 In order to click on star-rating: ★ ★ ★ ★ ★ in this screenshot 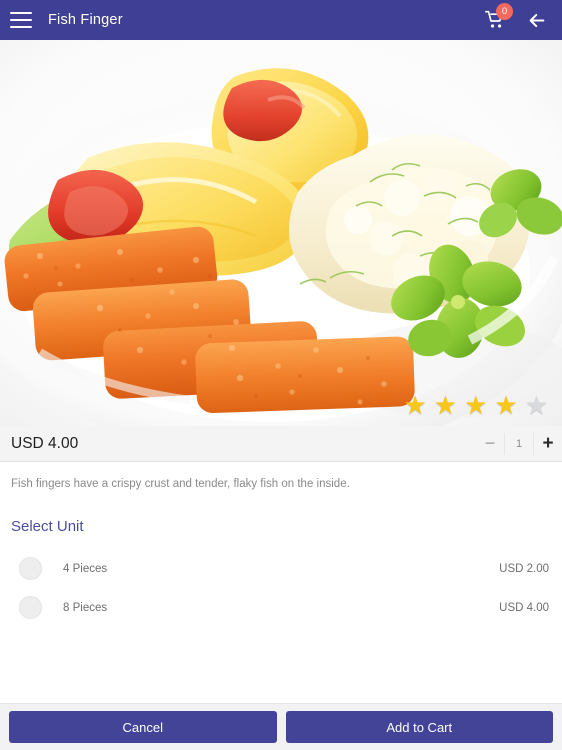, I will do `click(475, 405)`.